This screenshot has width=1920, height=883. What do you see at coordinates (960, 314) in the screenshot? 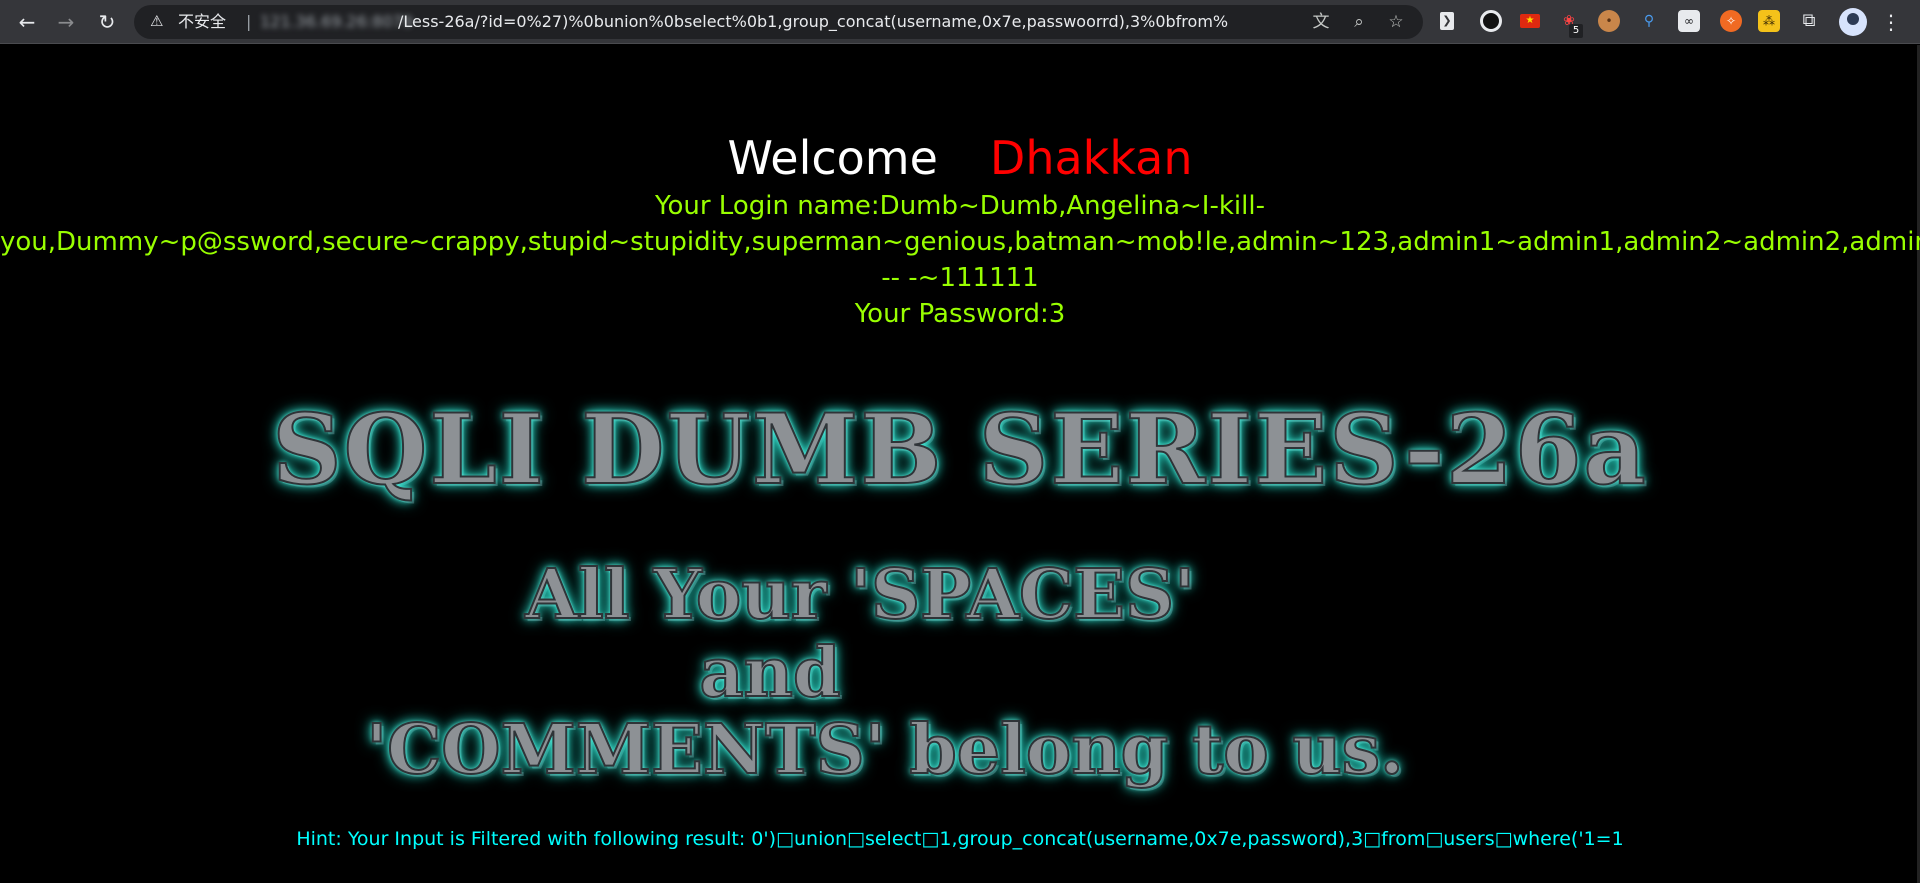
I see `password-line: Your Password:3` at bounding box center [960, 314].